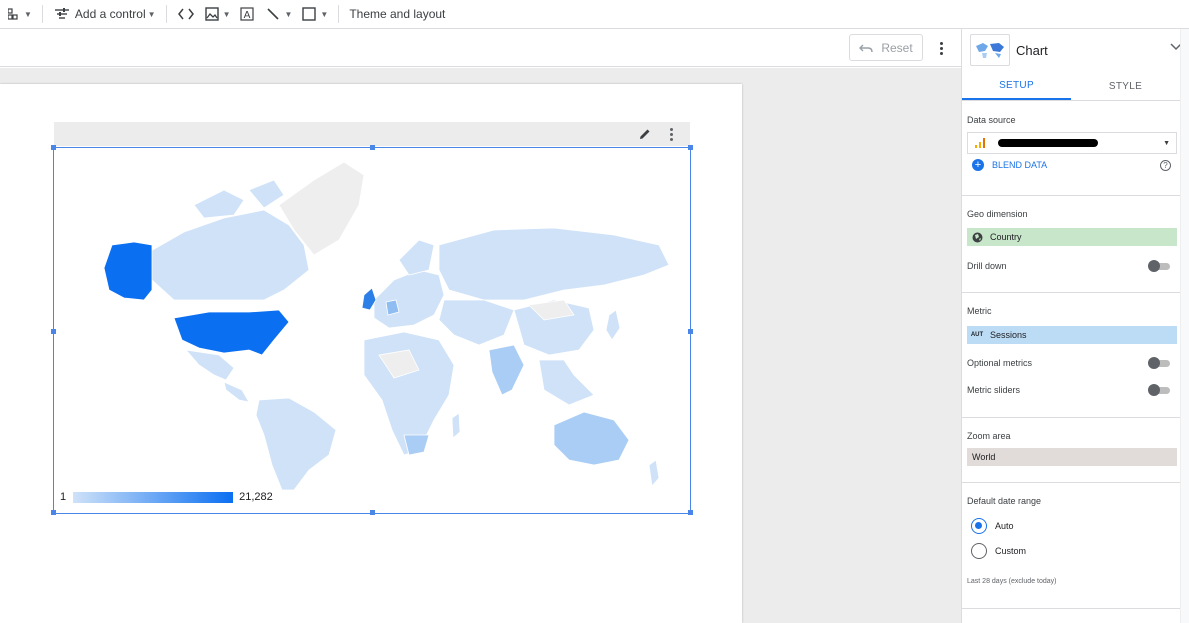 Image resolution: width=1189 pixels, height=623 pixels. I want to click on data-source-label: Data source, so click(991, 120).